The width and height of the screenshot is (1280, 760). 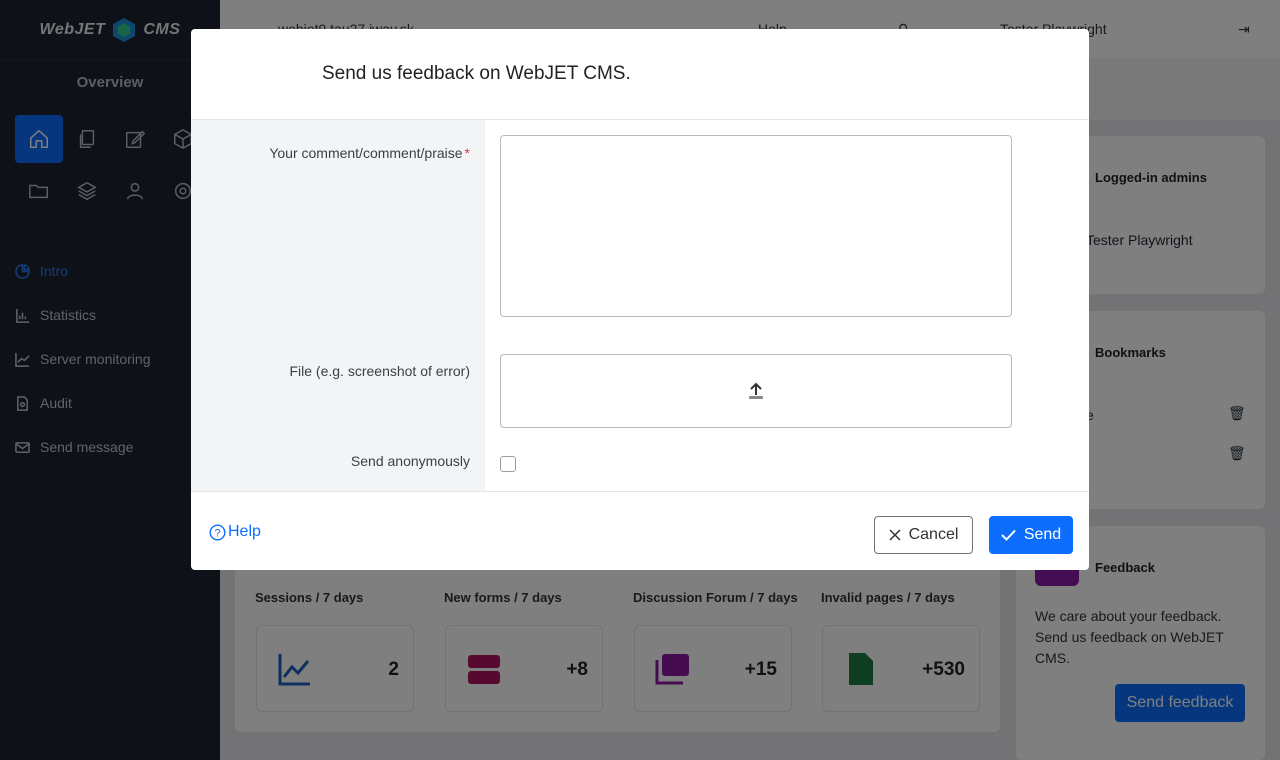 I want to click on comment-field, so click(x=756, y=226).